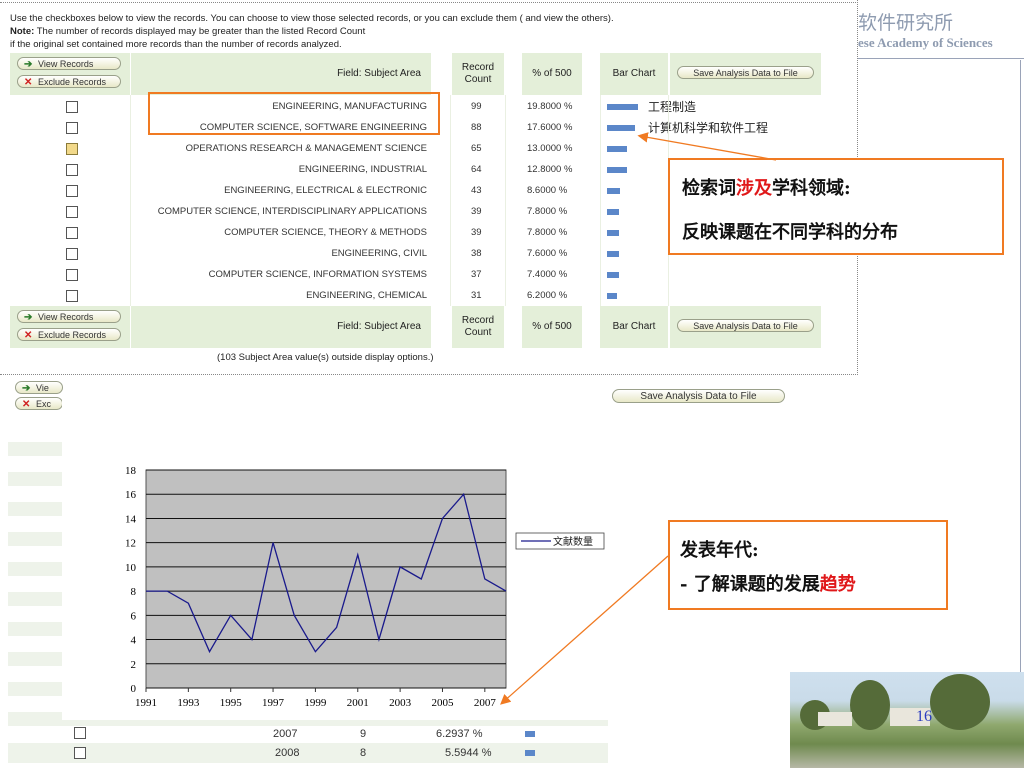 Image resolution: width=1024 pixels, height=768 pixels. Describe the element at coordinates (707, 146) in the screenshot. I see `arrow-to-table` at that location.